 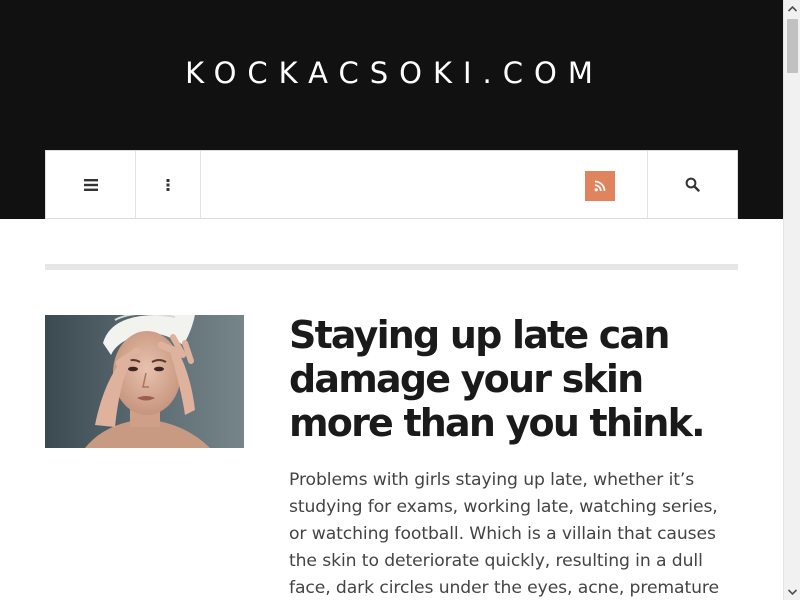 I want to click on hamburger-menu-icon, so click(x=90, y=184).